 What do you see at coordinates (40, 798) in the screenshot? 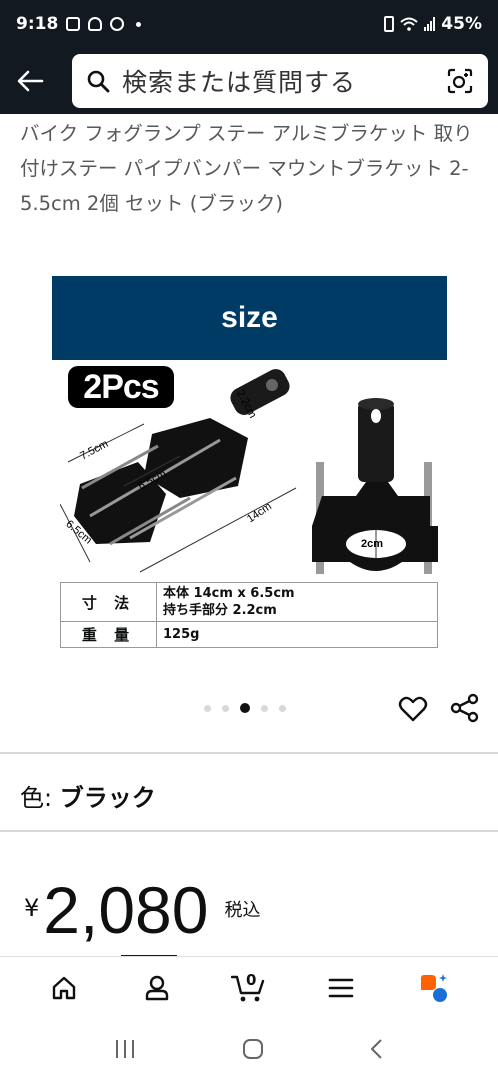
I see `color-label: 色:` at bounding box center [40, 798].